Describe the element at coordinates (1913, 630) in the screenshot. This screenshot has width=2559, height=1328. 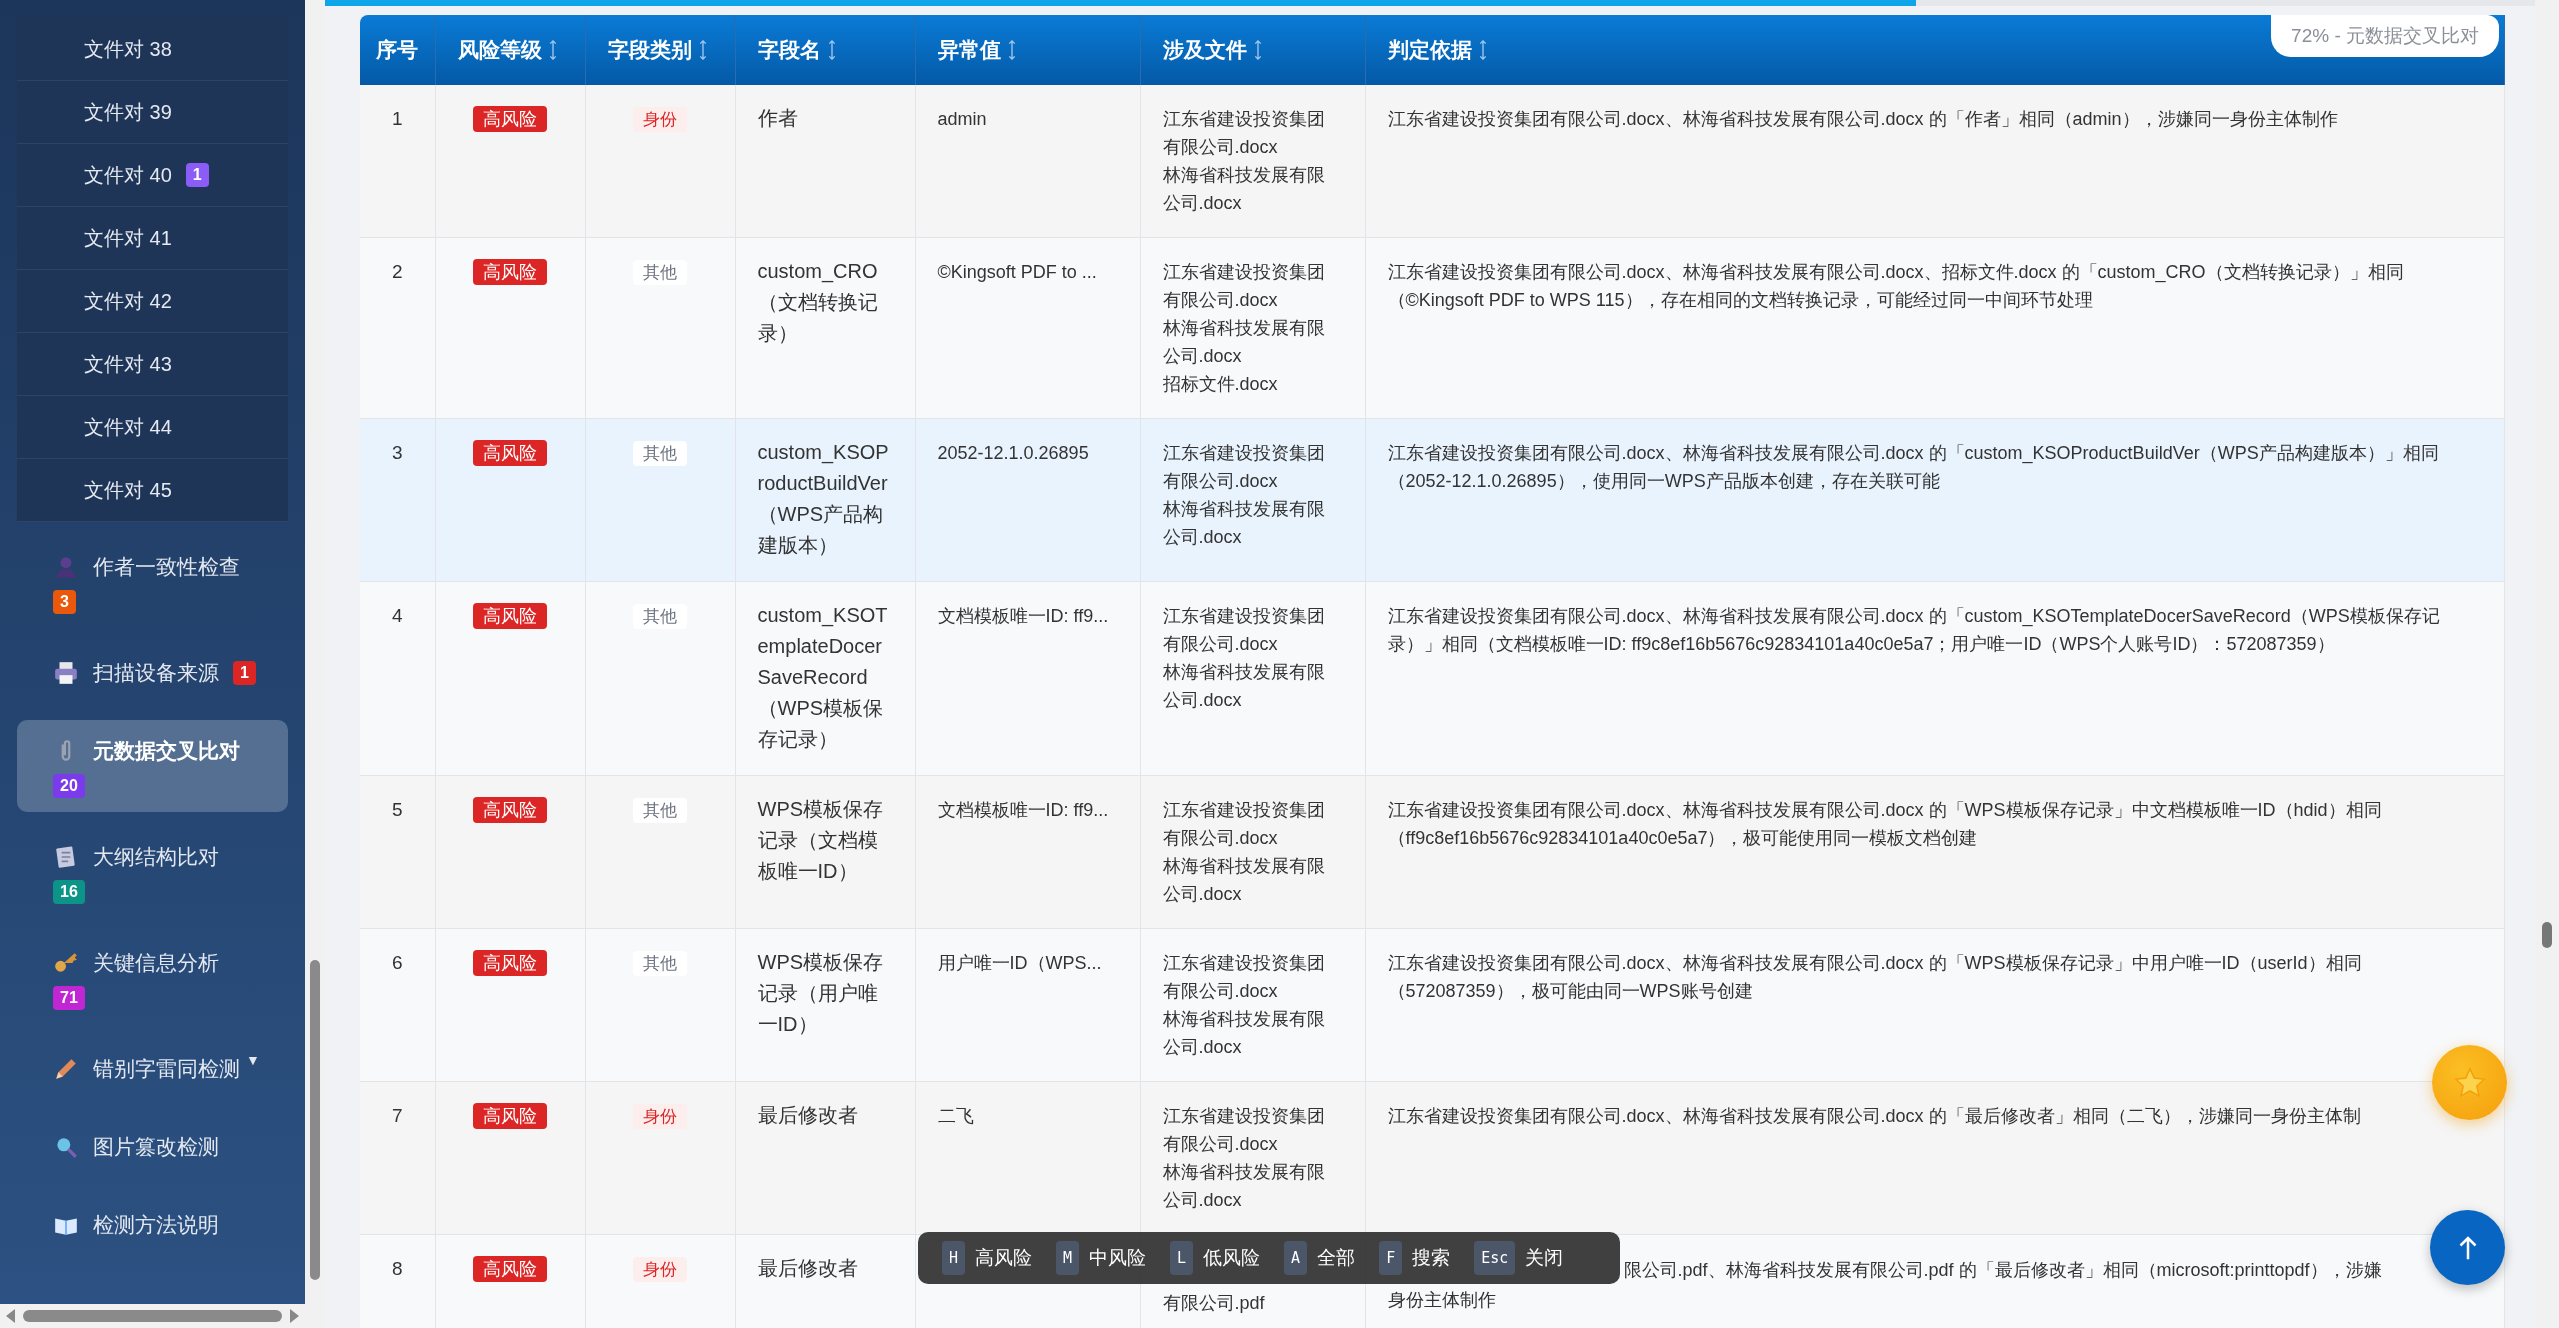
I see `basis-text: 江东省建设投资集团有限公司.docx、林海省科技发展有限公司.docx 的「custom_KSOTemplateDocerSaveRecord（WPS模板保存记录）」相同（文档模板唯一ID: ff9c8ef16b5676c92834101a40c0e5a7；用户唯一ID（WPS个人账号ID）：572087359）` at that location.